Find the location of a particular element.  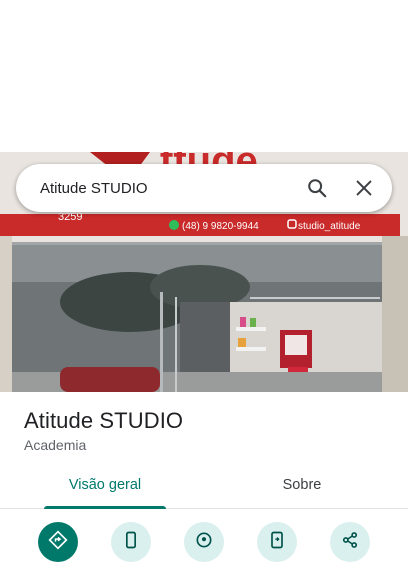

send-to-phone-button is located at coordinates (277, 542).